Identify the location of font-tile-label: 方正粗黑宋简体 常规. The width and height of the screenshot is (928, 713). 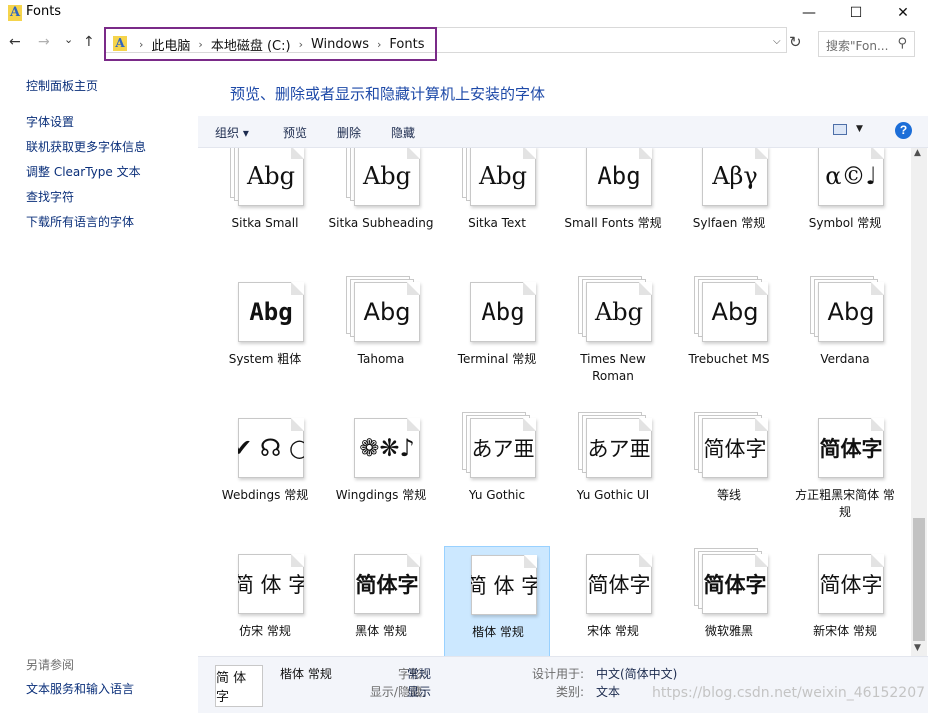
(845, 503).